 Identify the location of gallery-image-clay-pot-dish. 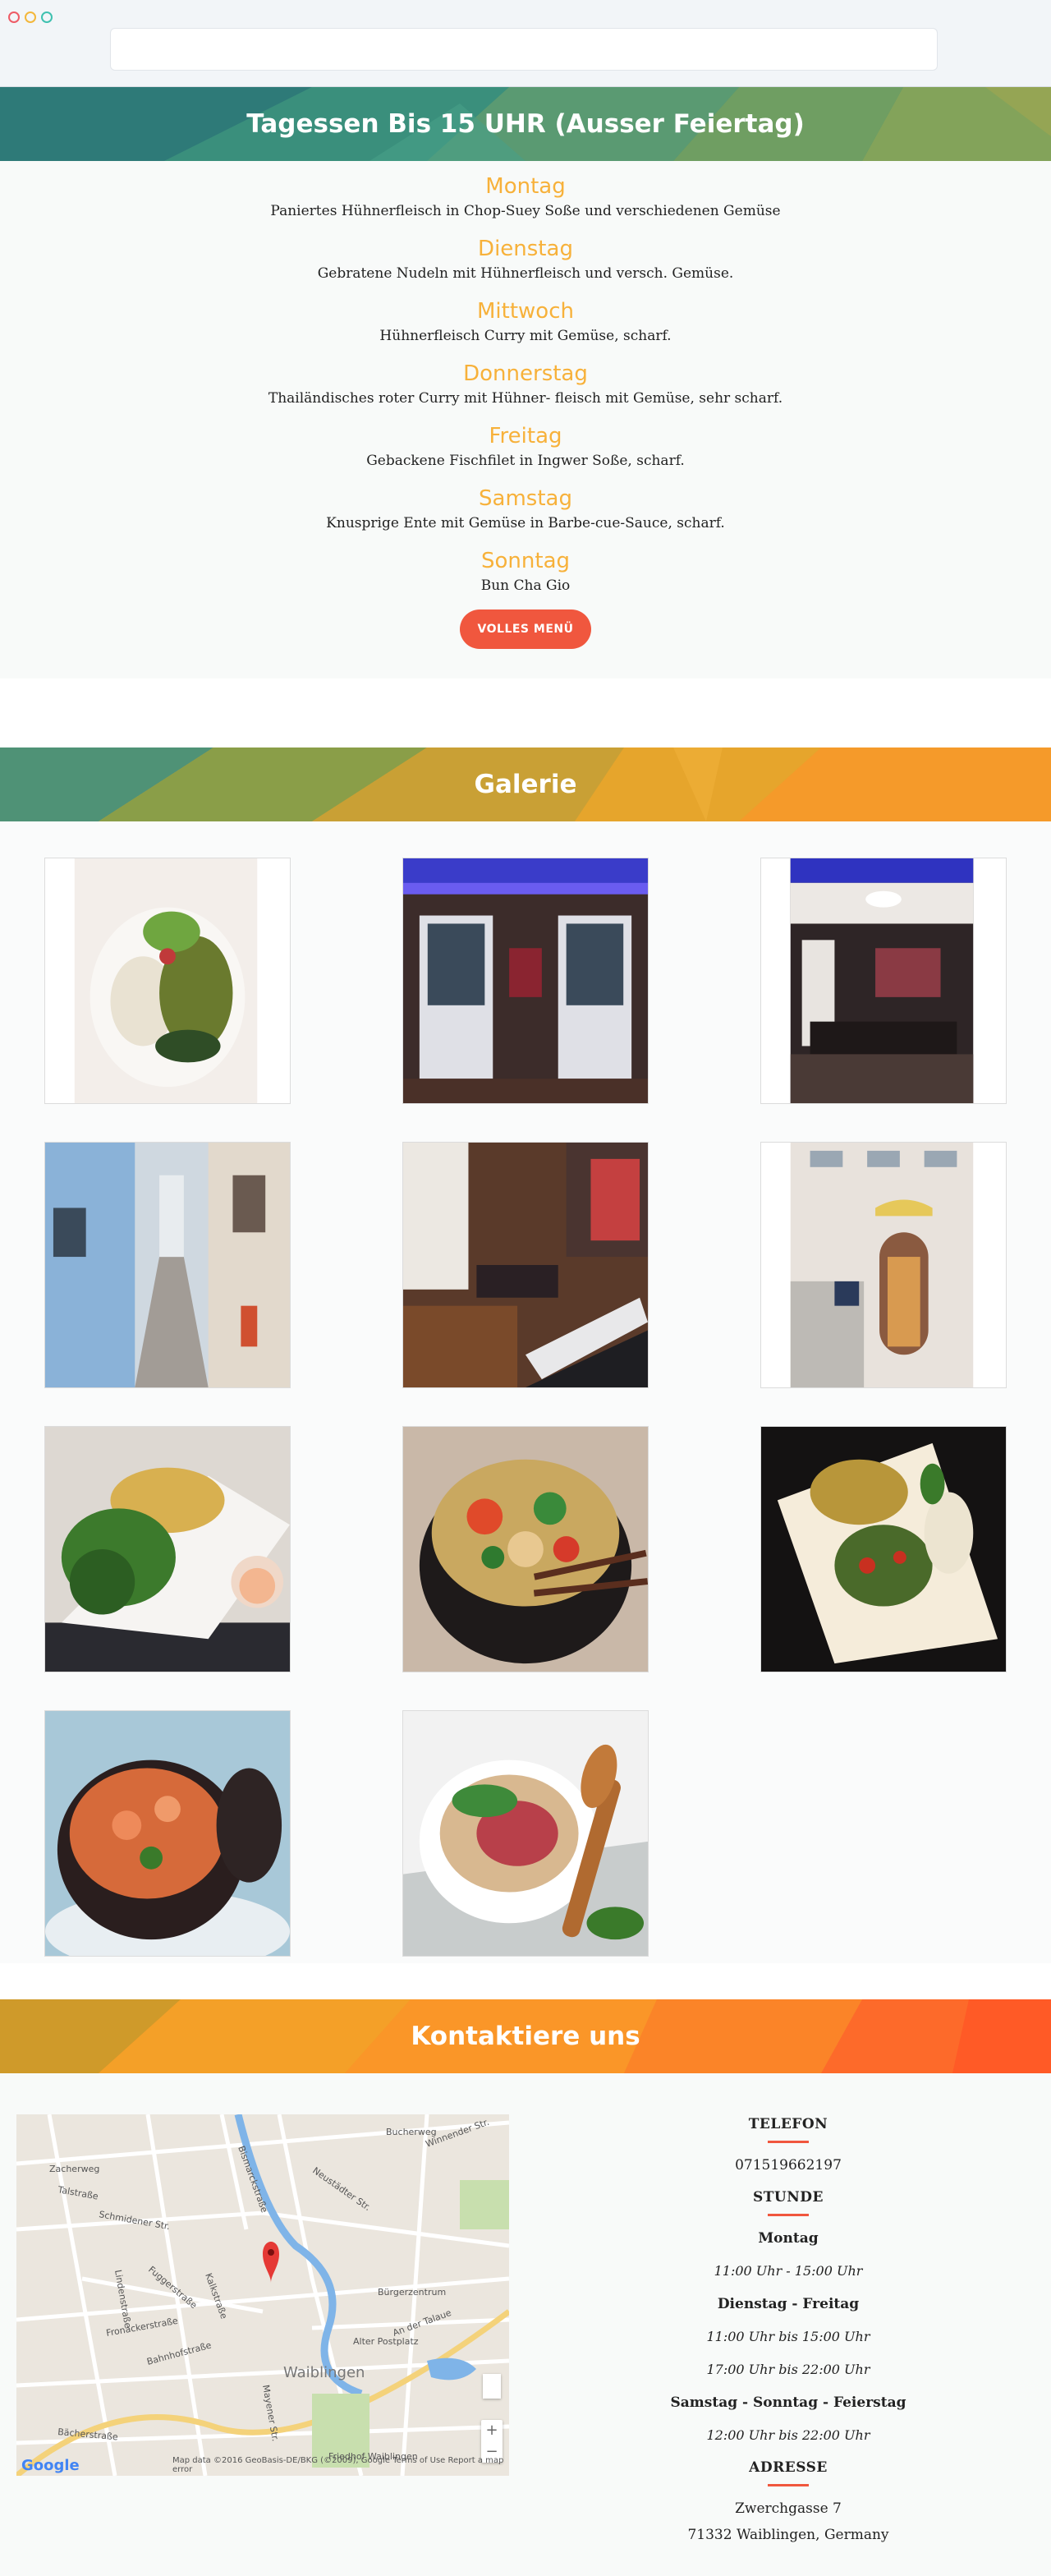
(525, 1549).